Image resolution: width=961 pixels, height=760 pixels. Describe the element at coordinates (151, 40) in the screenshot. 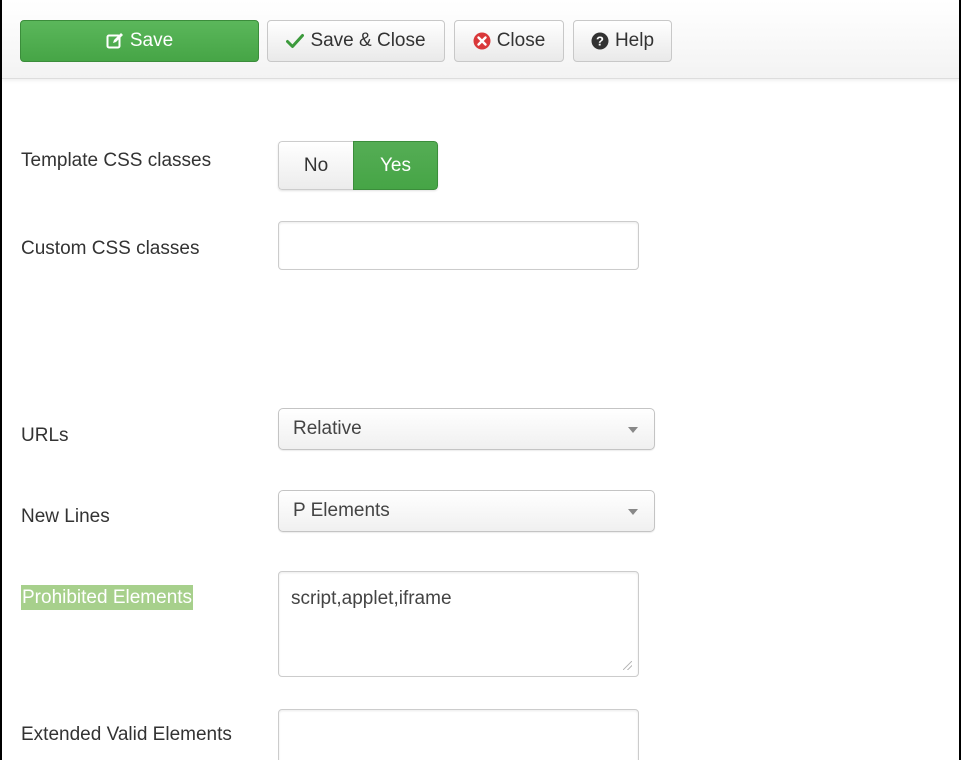

I see `save-label: Save` at that location.